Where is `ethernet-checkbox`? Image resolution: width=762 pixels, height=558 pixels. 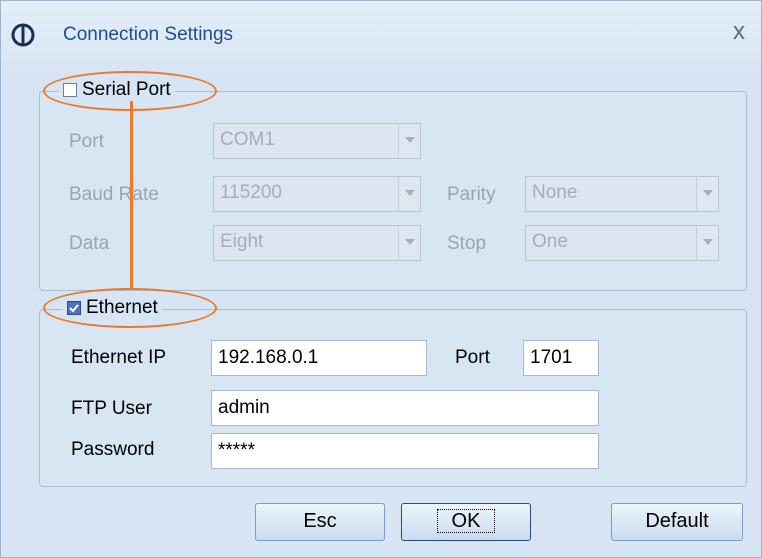
ethernet-checkbox is located at coordinates (74, 308).